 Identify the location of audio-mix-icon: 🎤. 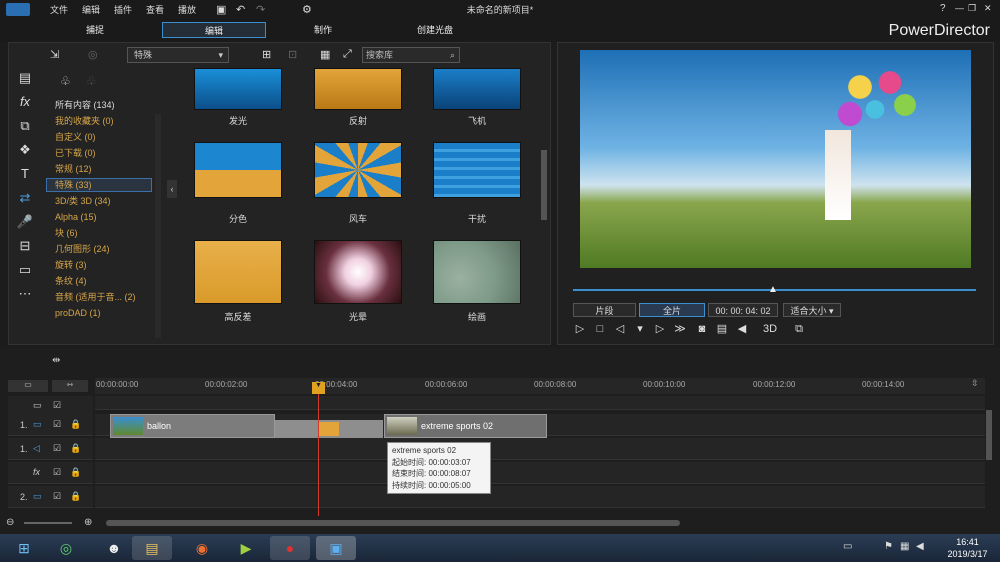
(25, 222).